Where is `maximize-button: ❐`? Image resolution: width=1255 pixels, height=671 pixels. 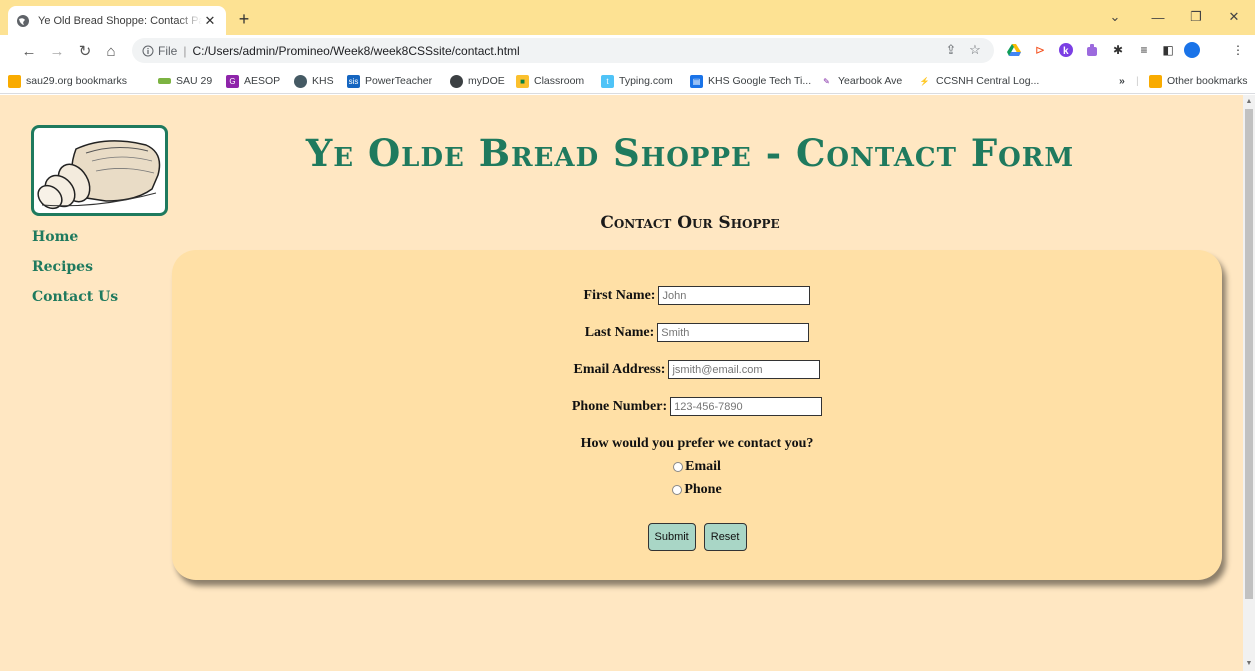 maximize-button: ❐ is located at coordinates (1196, 17).